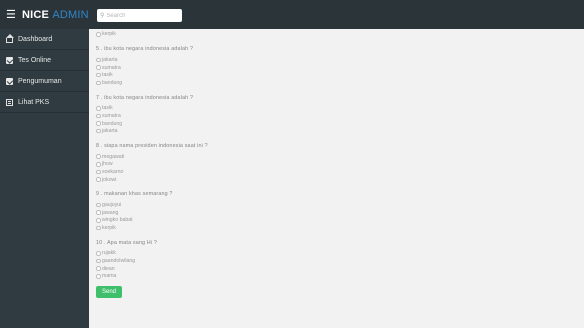 The width and height of the screenshot is (584, 328). What do you see at coordinates (109, 276) in the screenshot?
I see `option-label: mama` at bounding box center [109, 276].